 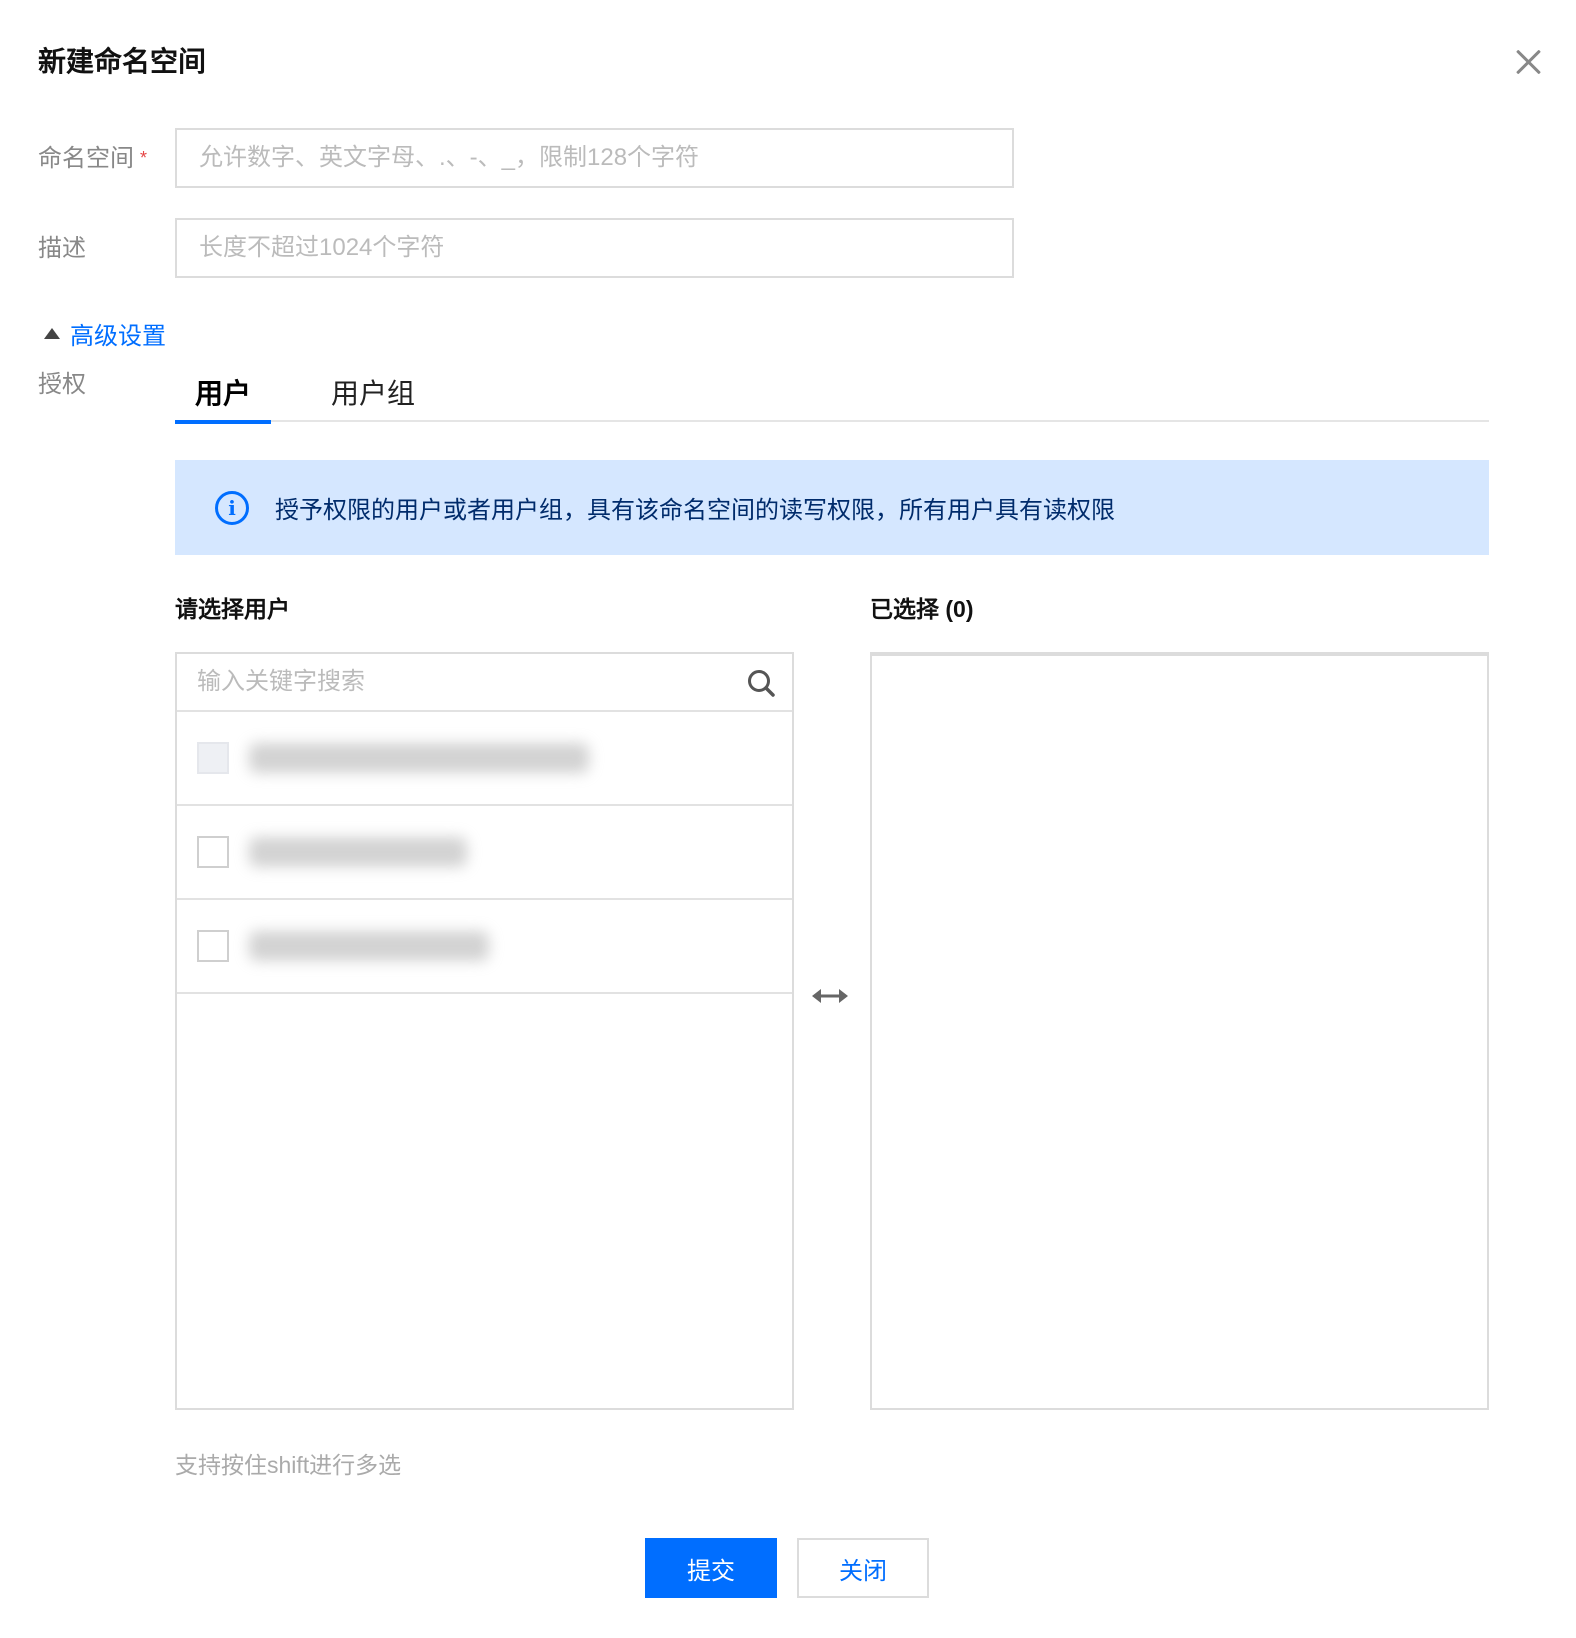 What do you see at coordinates (62, 384) in the screenshot?
I see `authorization-label: 授权` at bounding box center [62, 384].